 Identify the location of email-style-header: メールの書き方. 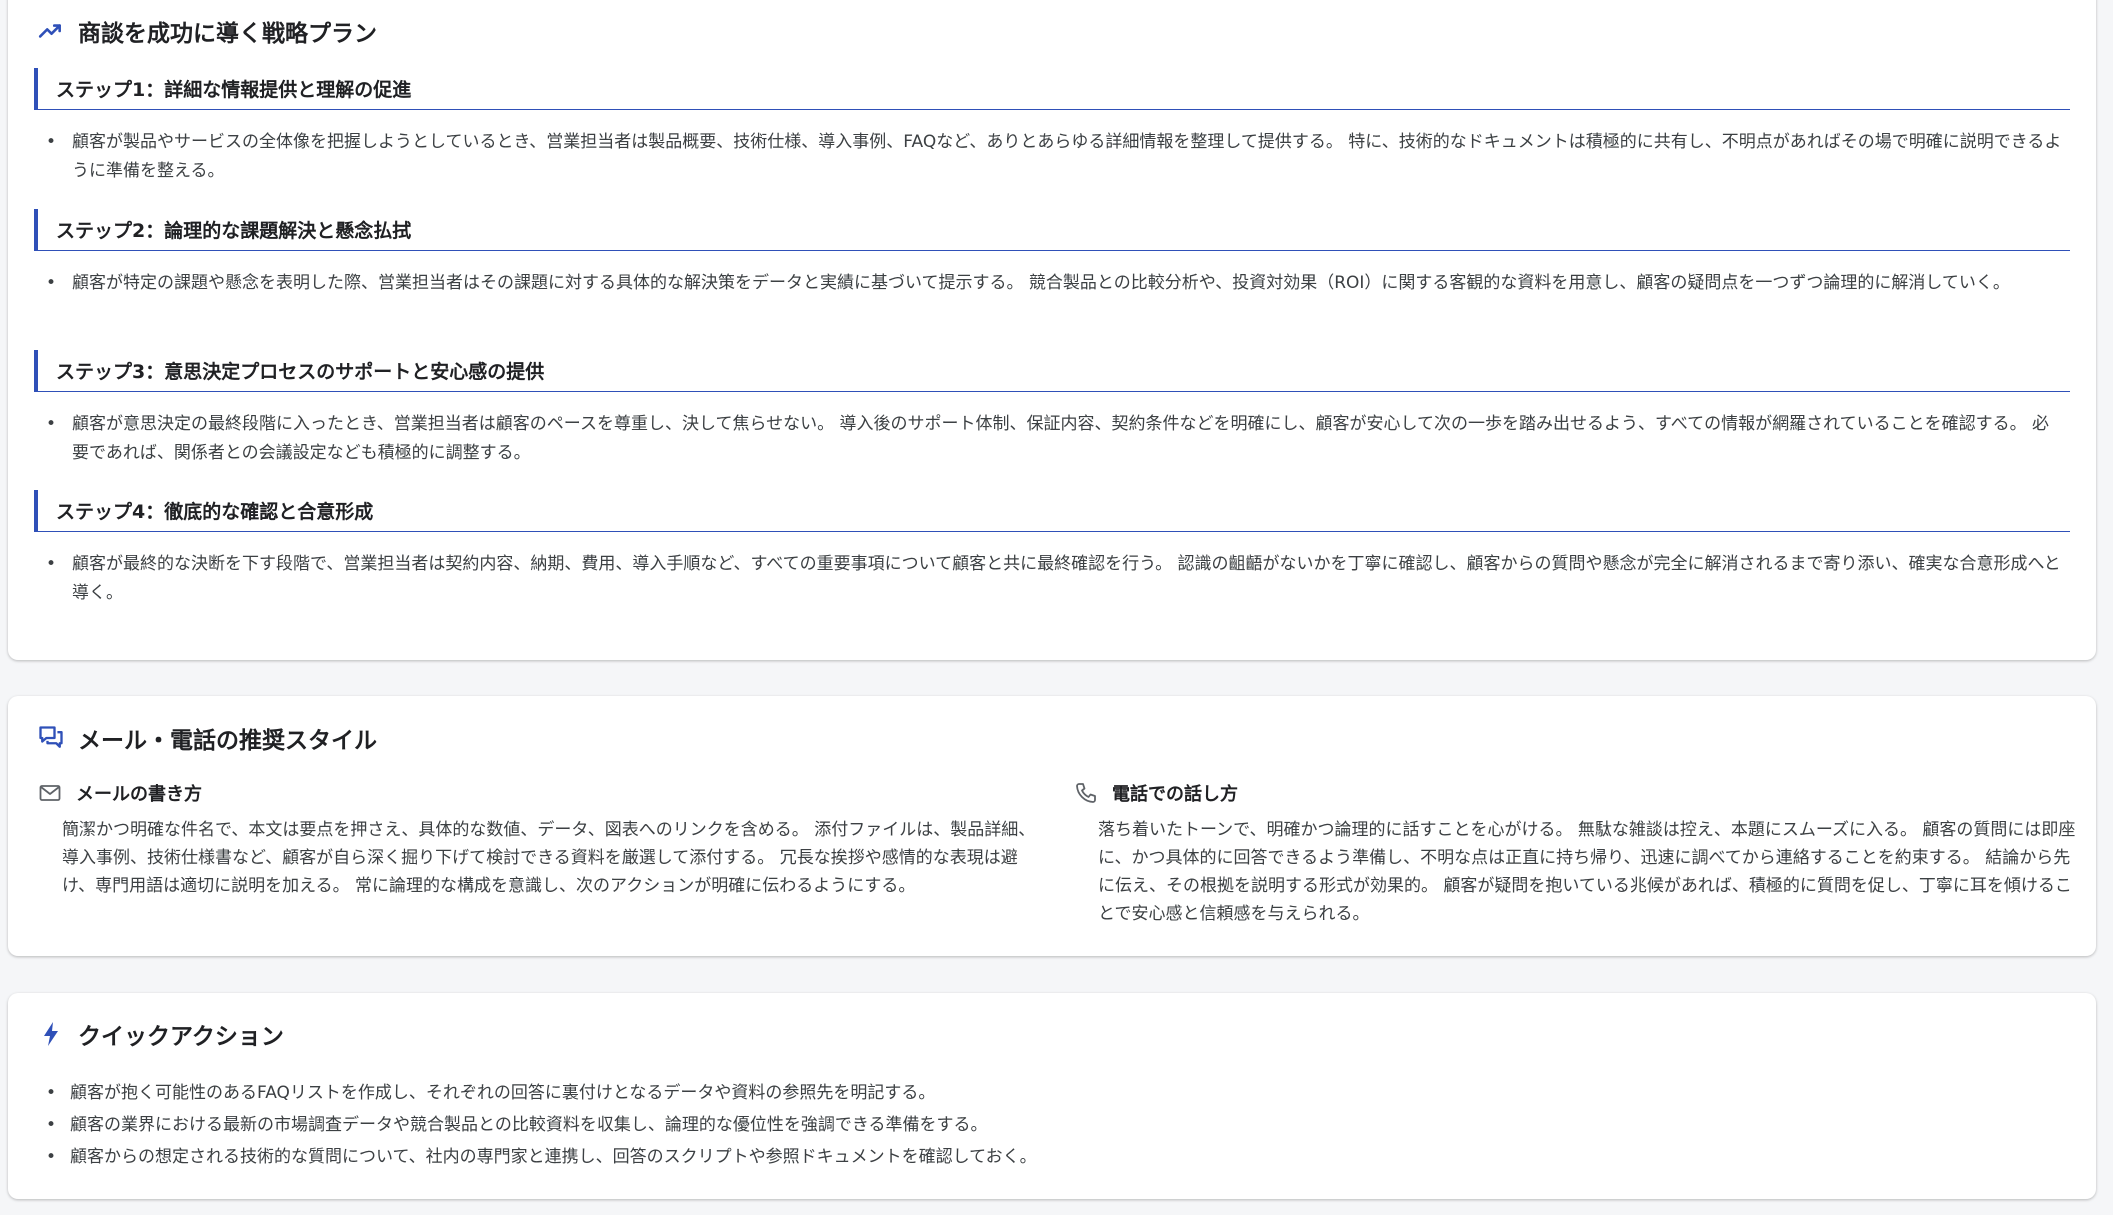
(541, 793).